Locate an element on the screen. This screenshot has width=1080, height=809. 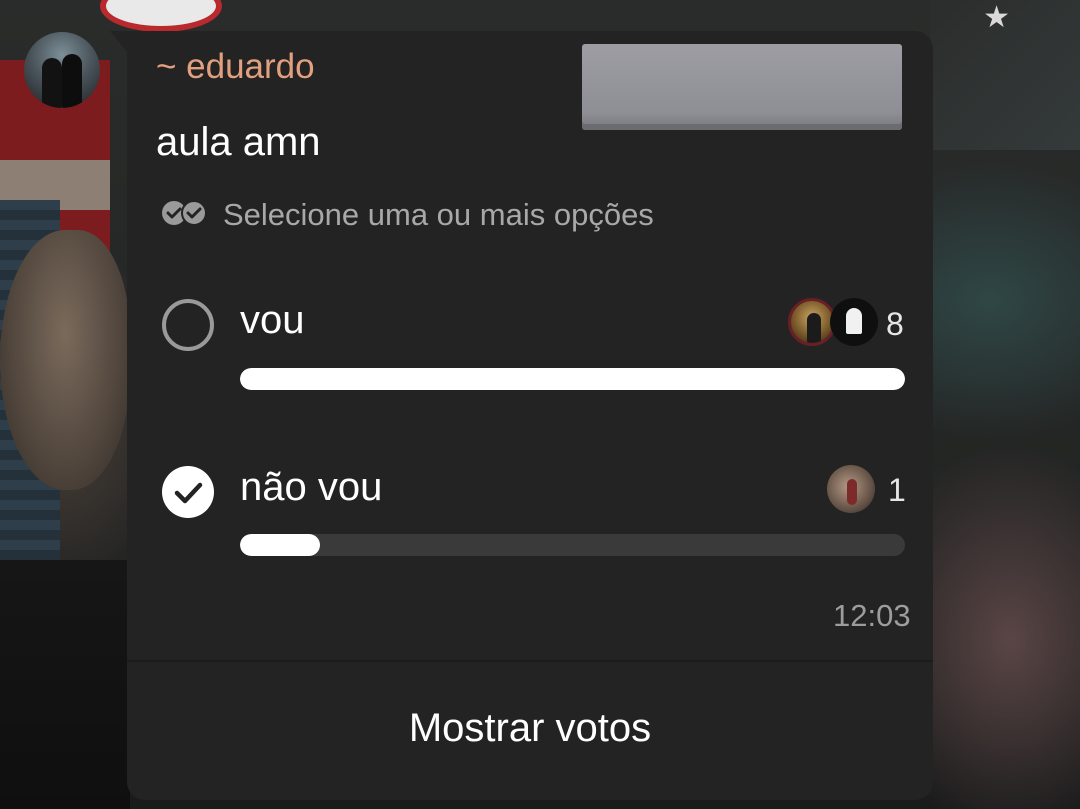
option-nao-vou-checkbox is located at coordinates (188, 492).